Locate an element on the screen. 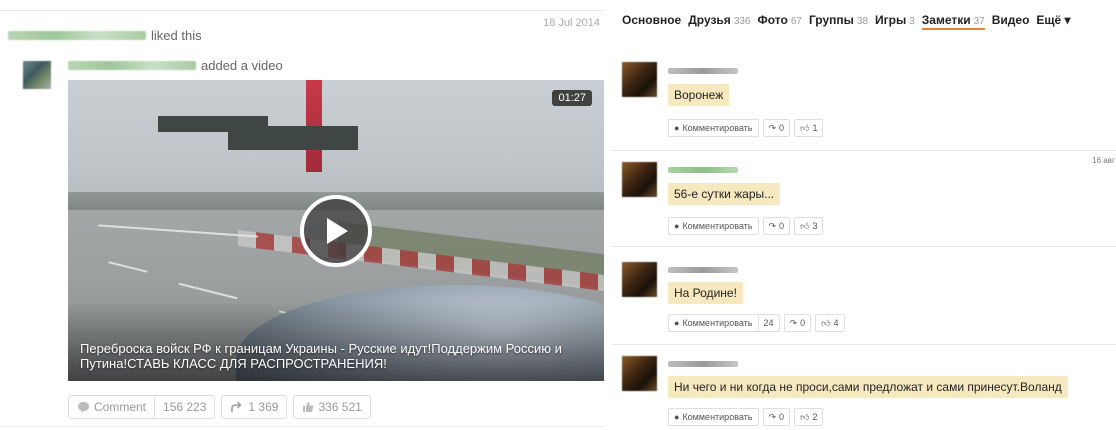 The width and height of the screenshot is (1116, 430). like-count: 336 521 is located at coordinates (340, 407).